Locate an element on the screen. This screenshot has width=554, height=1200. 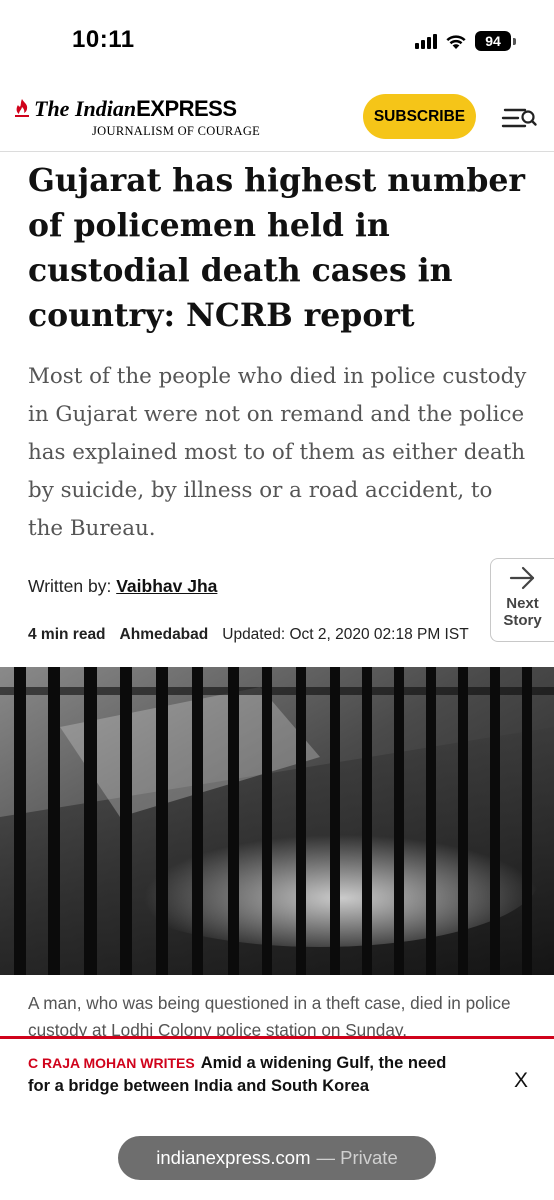
promo-kicker: C Raja Mohan writes is located at coordinates (111, 1063).